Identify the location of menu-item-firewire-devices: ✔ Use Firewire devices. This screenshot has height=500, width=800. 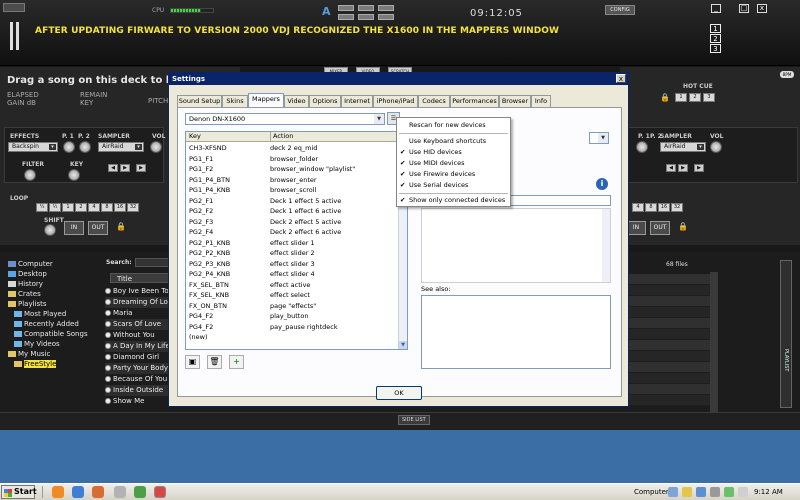
(453, 174).